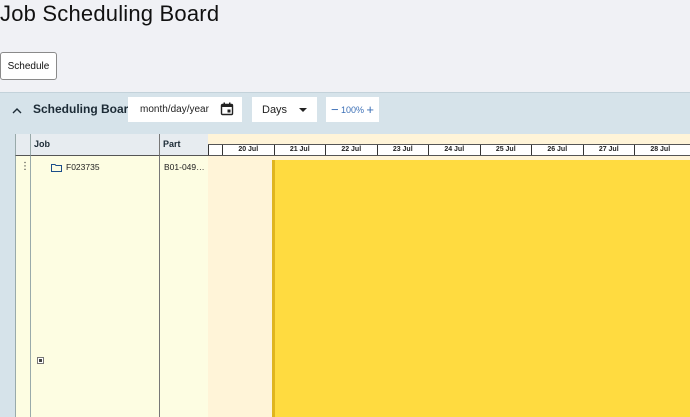  Describe the element at coordinates (23, 145) in the screenshot. I see `handle-column-header` at that location.